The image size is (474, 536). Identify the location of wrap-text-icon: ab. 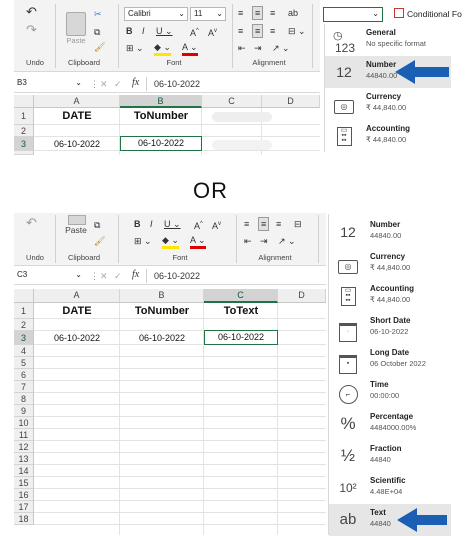
(293, 13).